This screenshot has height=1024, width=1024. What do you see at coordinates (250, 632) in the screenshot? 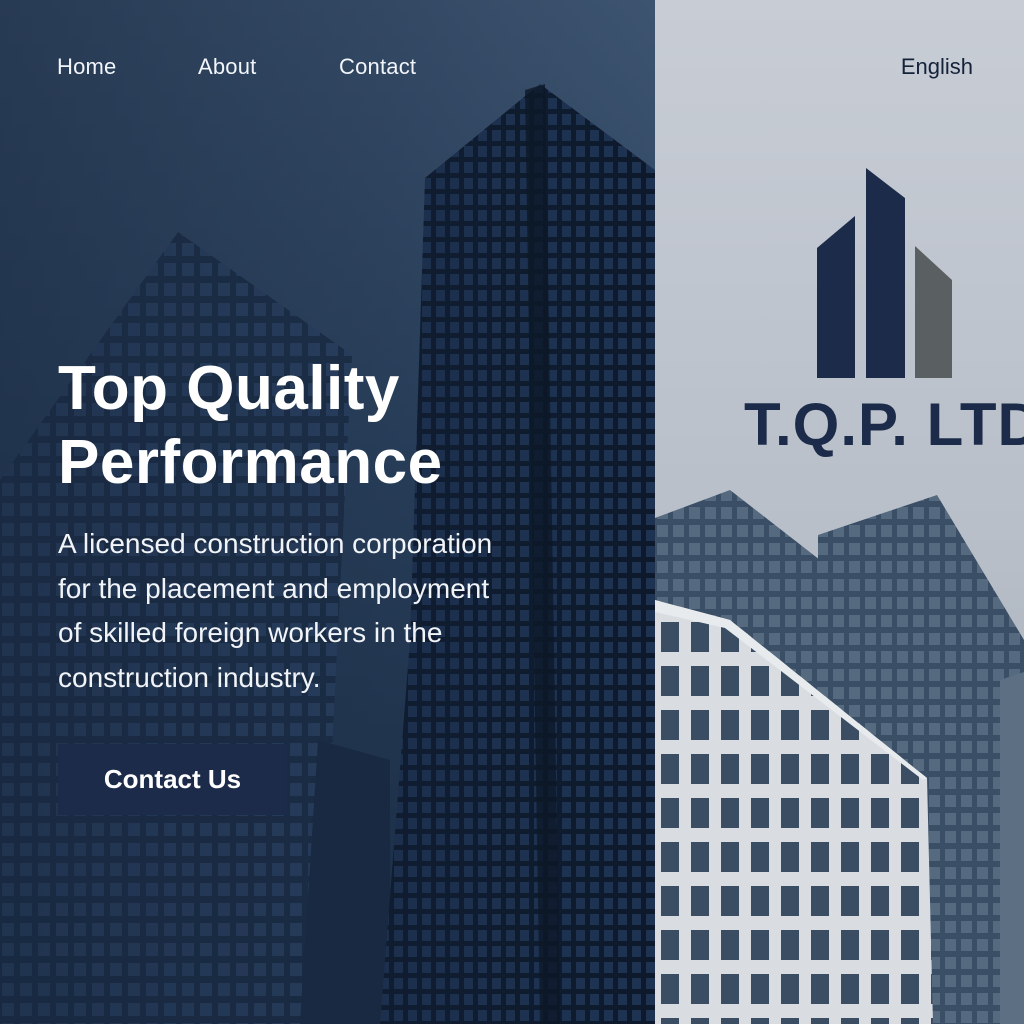
I see `hero-subtitle-line: of skilled foreign workers in the` at bounding box center [250, 632].